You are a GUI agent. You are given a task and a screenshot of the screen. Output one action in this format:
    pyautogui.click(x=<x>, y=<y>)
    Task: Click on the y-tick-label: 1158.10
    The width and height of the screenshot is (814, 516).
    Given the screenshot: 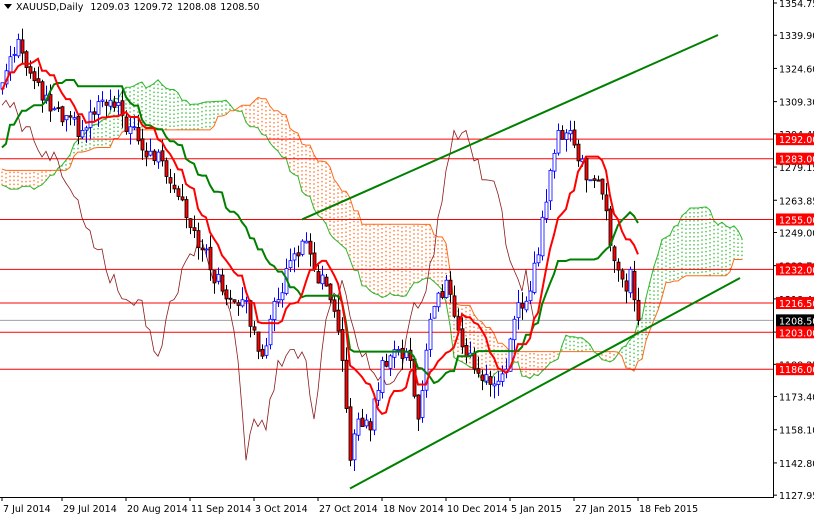 What is the action you would take?
    pyautogui.click(x=796, y=431)
    